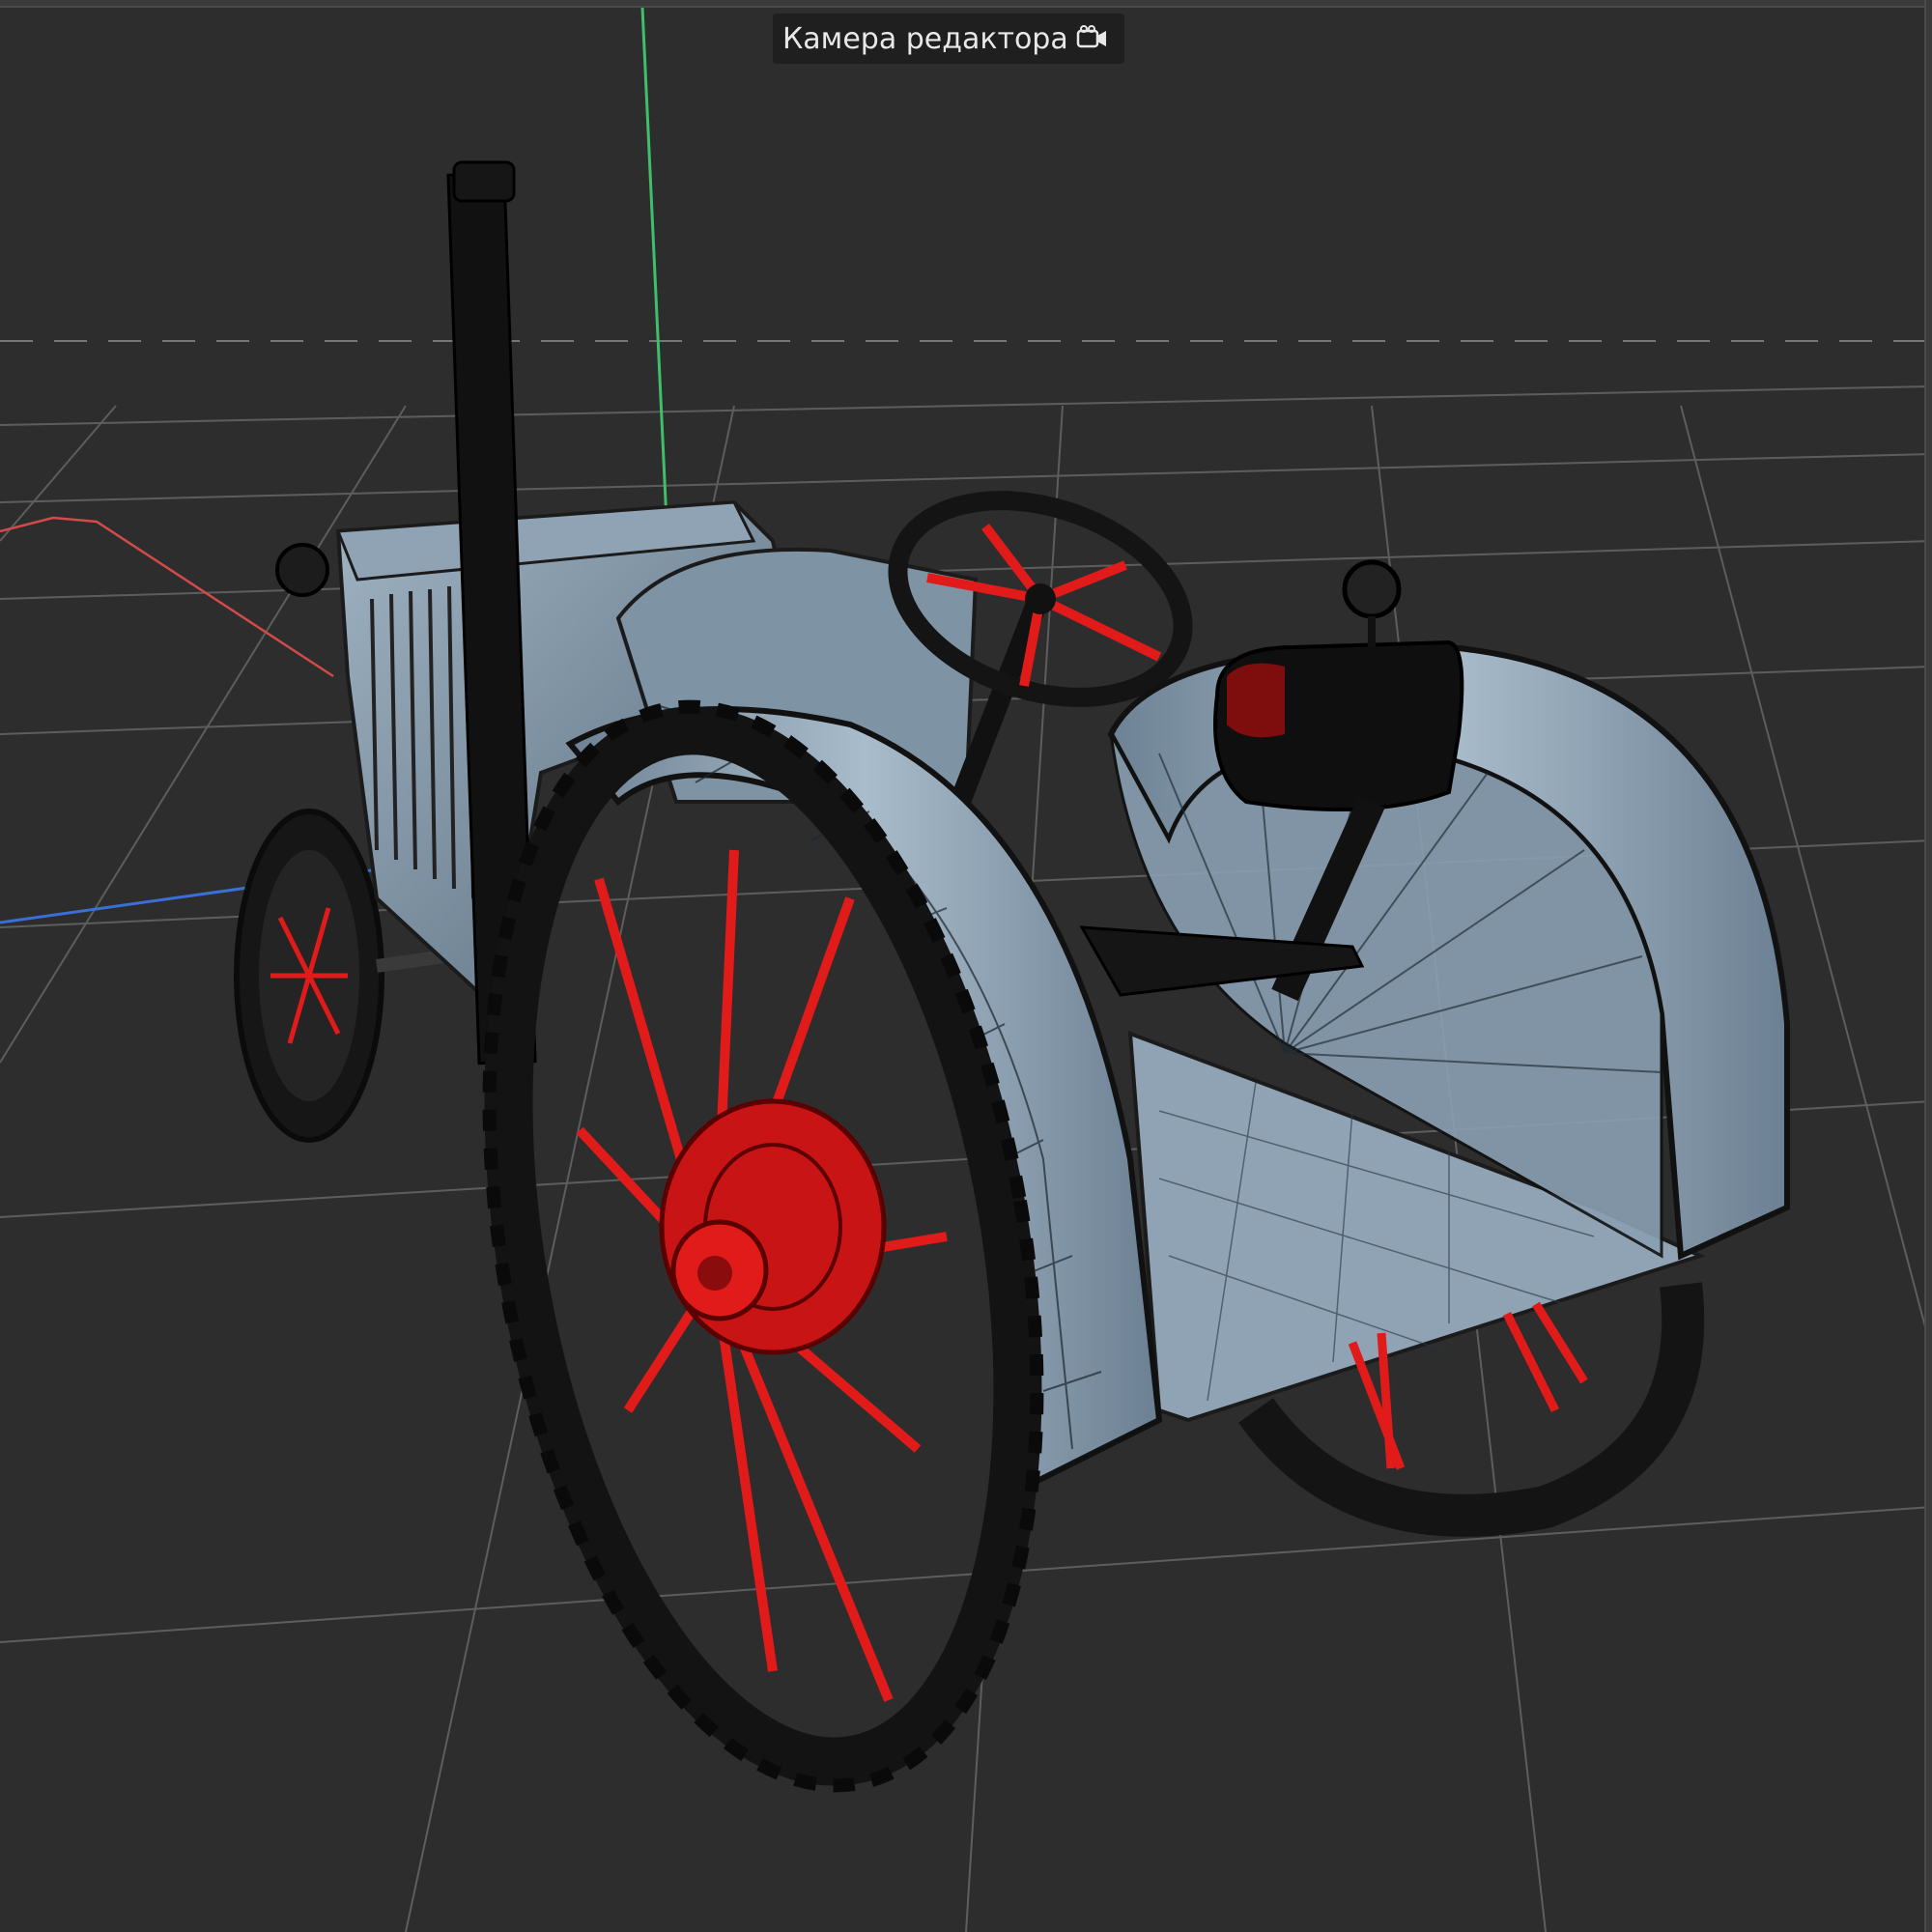 This screenshot has width=1932, height=1932. I want to click on video-camera-icon, so click(1092, 38).